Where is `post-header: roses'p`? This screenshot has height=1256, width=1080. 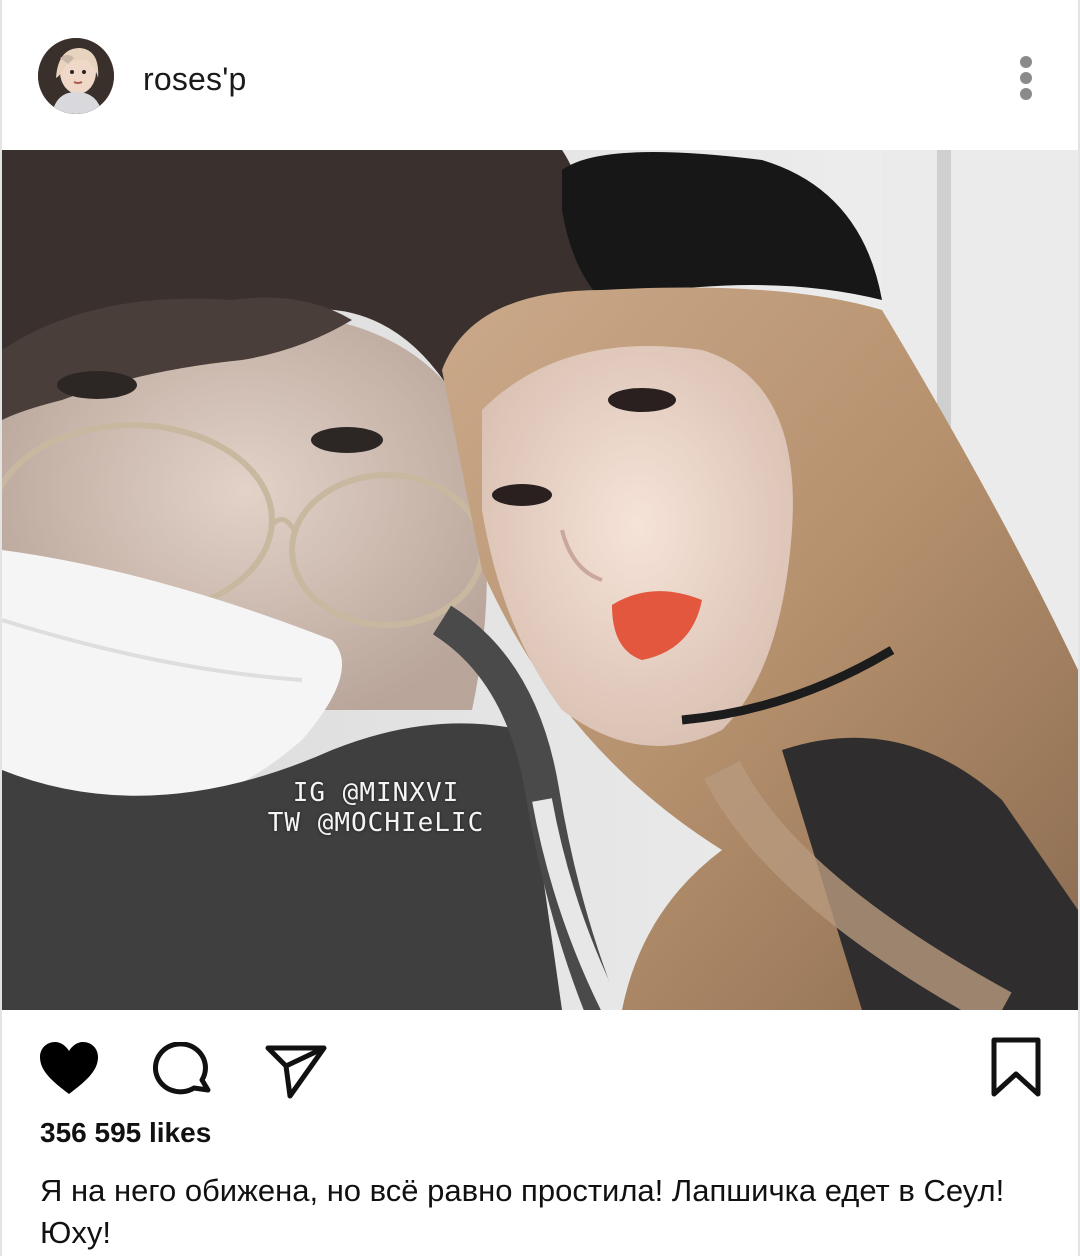 post-header: roses'p is located at coordinates (540, 75).